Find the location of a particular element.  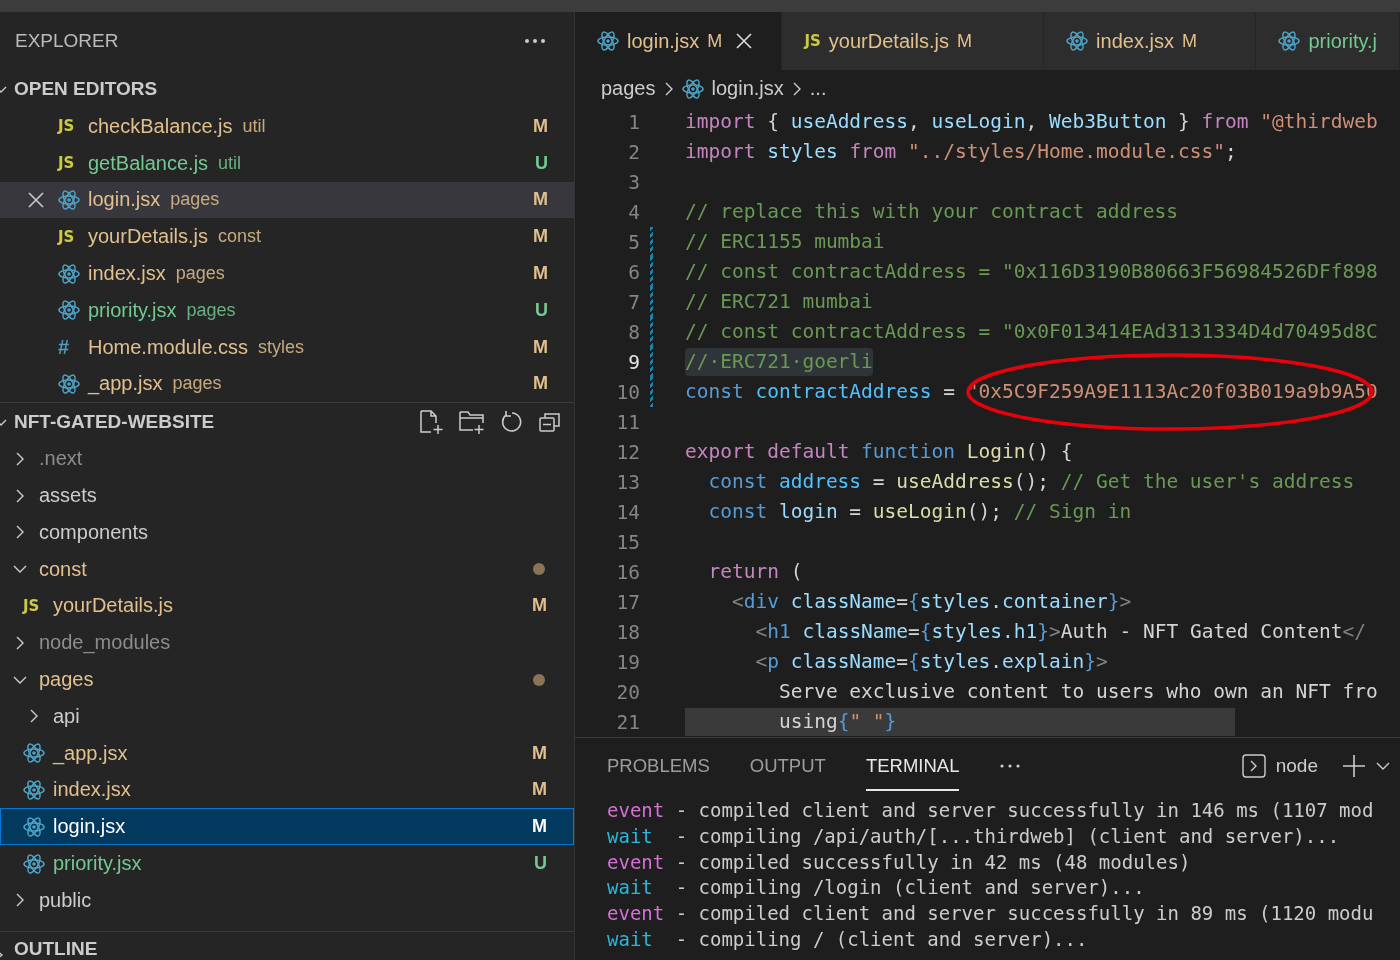

code-line: // ERC1155 mumbai is located at coordinates (785, 242).